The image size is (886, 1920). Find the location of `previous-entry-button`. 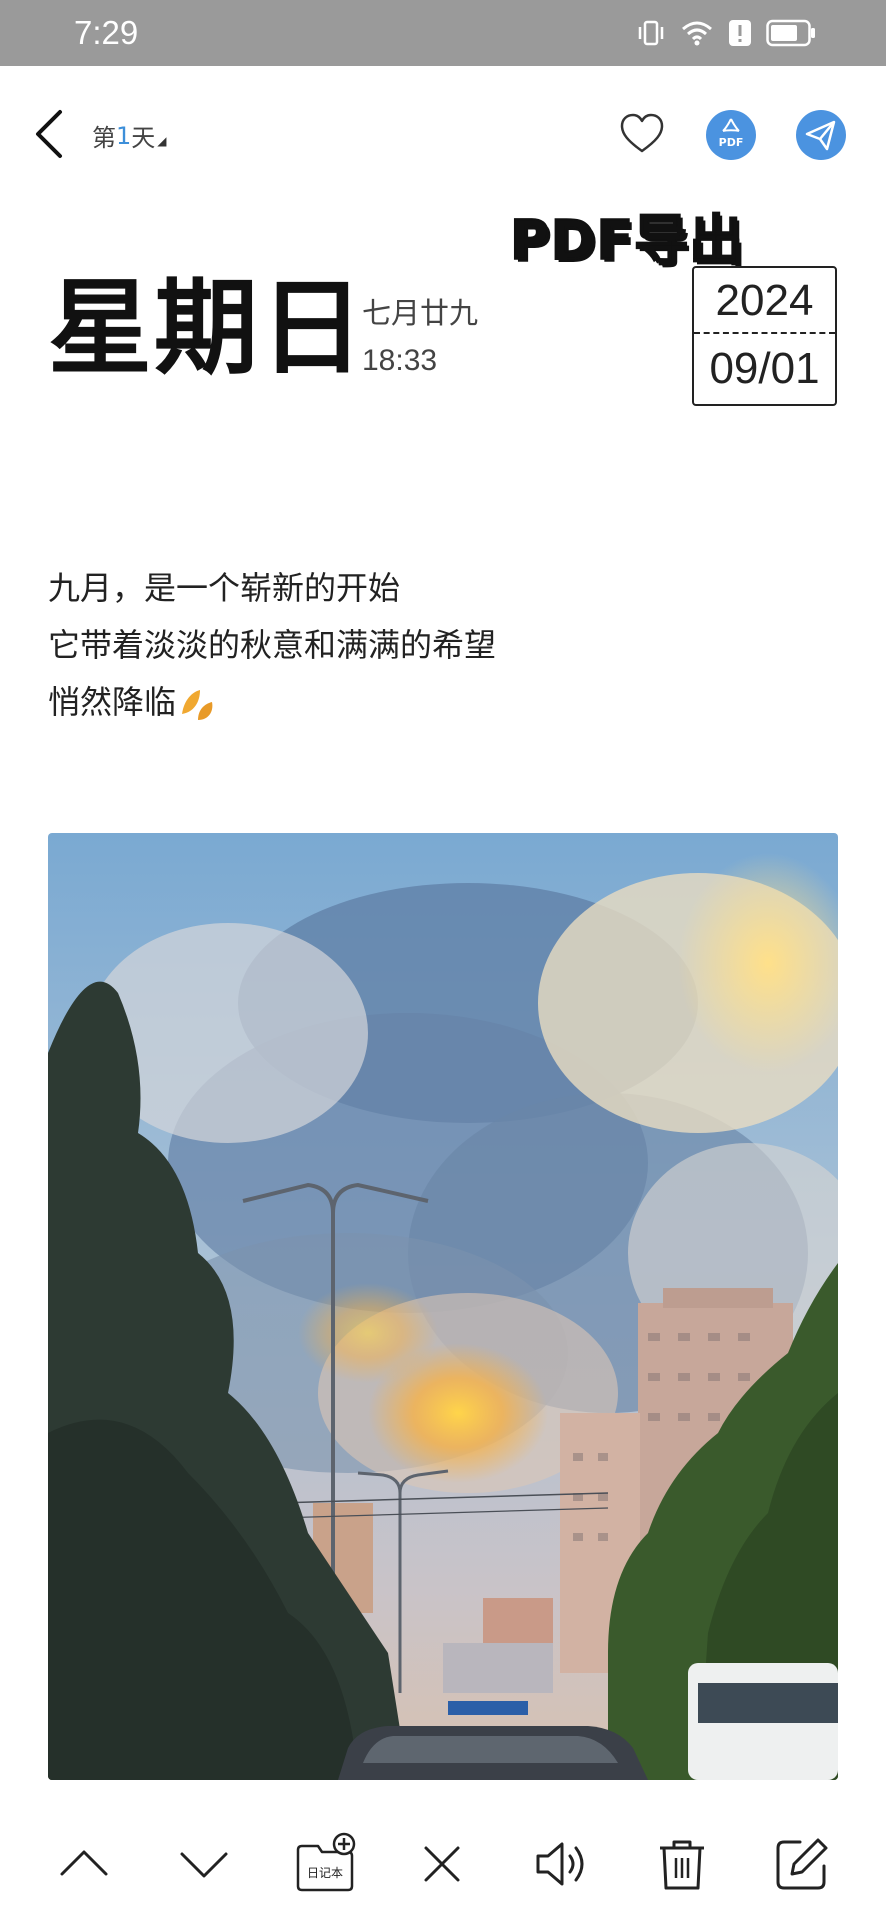

previous-entry-button is located at coordinates (84, 1864).